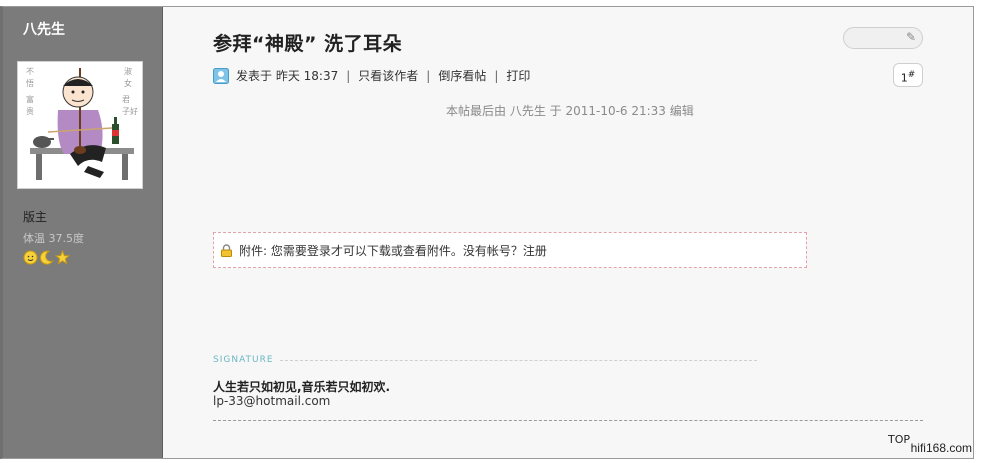  What do you see at coordinates (128, 83) in the screenshot?
I see `svg-text: 女` at bounding box center [128, 83].